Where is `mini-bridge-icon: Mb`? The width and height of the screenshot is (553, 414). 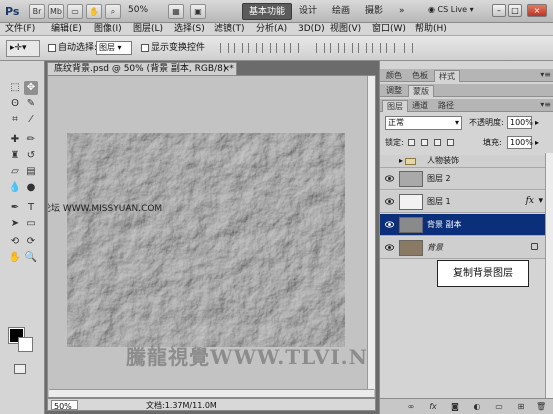 mini-bridge-icon: Mb is located at coordinates (56, 11).